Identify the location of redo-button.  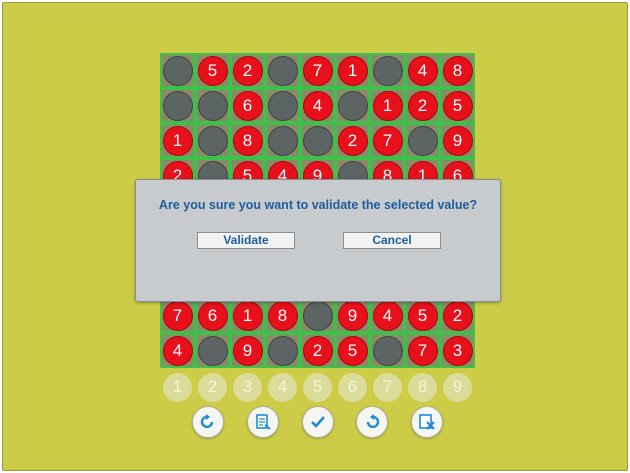
(208, 422).